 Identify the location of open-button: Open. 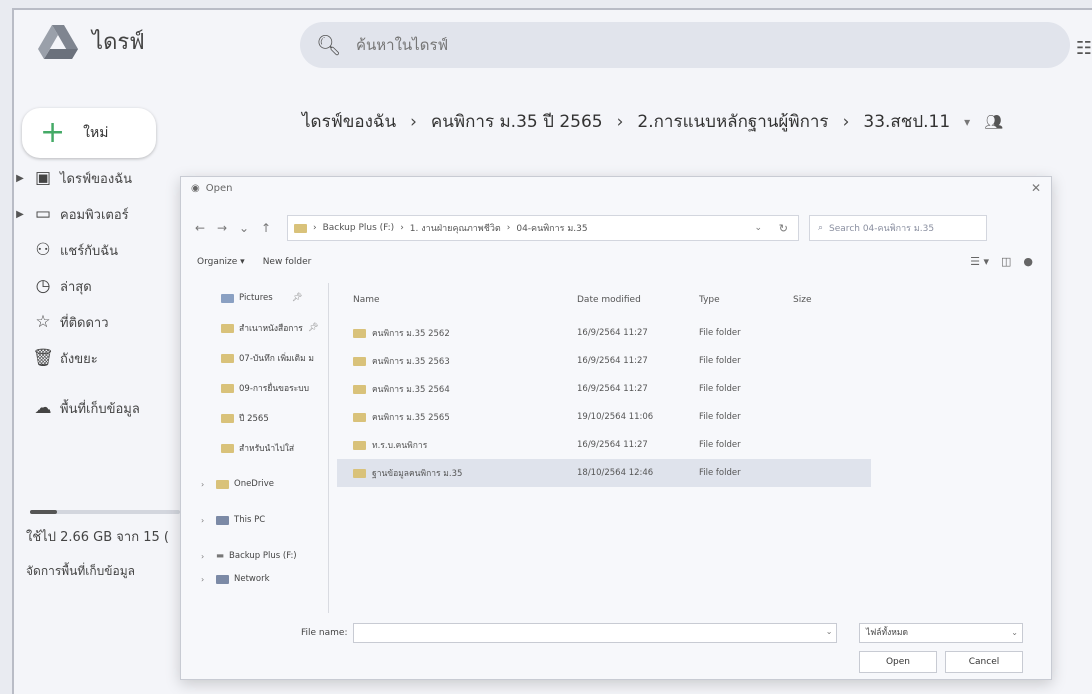
(898, 662).